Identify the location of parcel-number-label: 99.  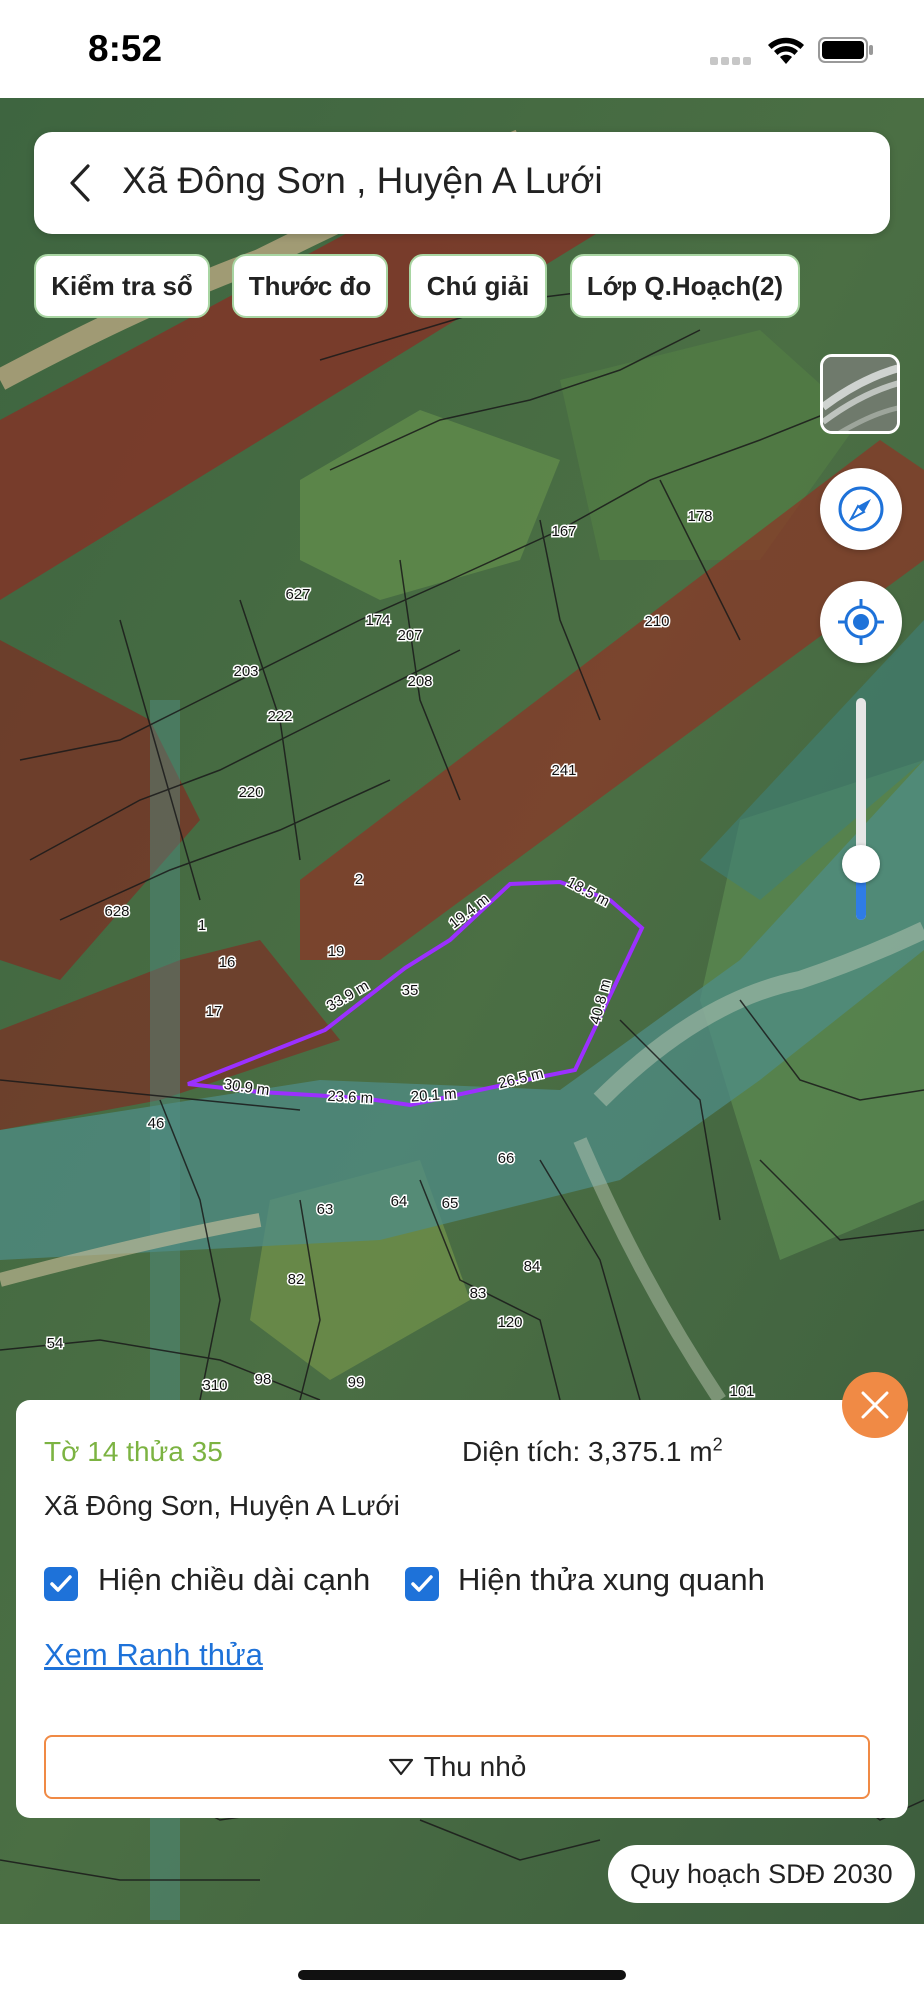
(356, 1382).